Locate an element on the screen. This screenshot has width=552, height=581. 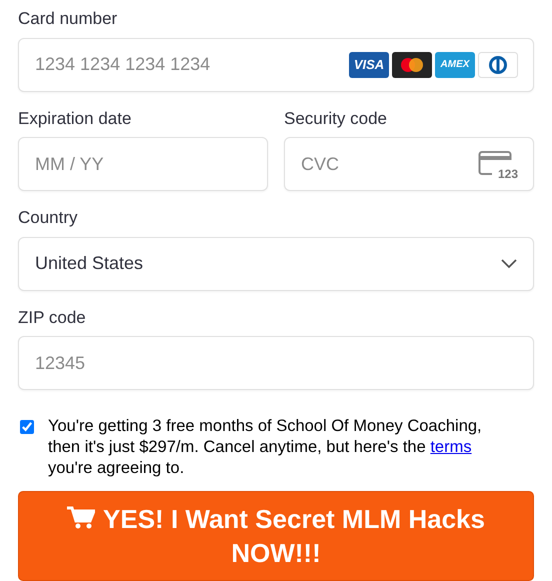
agreement-text: You're getting 3 free months of School Of Money Coaching, then it's just $297/m. Cancel anytime, but here's the terms you're agreeing to. is located at coordinates (265, 447).